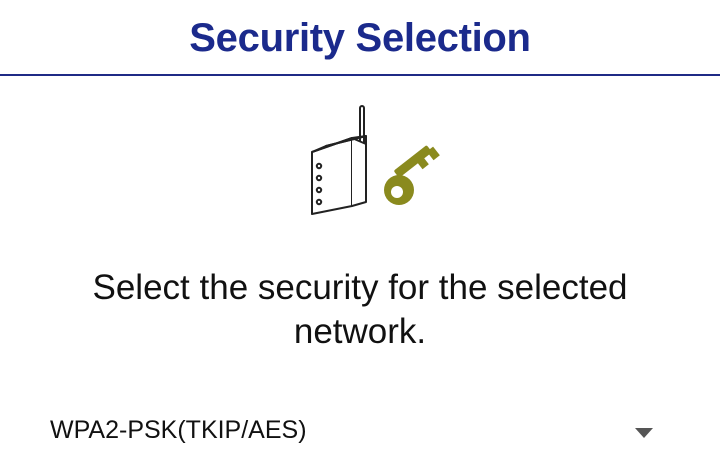  Describe the element at coordinates (178, 430) in the screenshot. I see `security-select-value: WPA2-PSK(TKIP/AES)` at that location.